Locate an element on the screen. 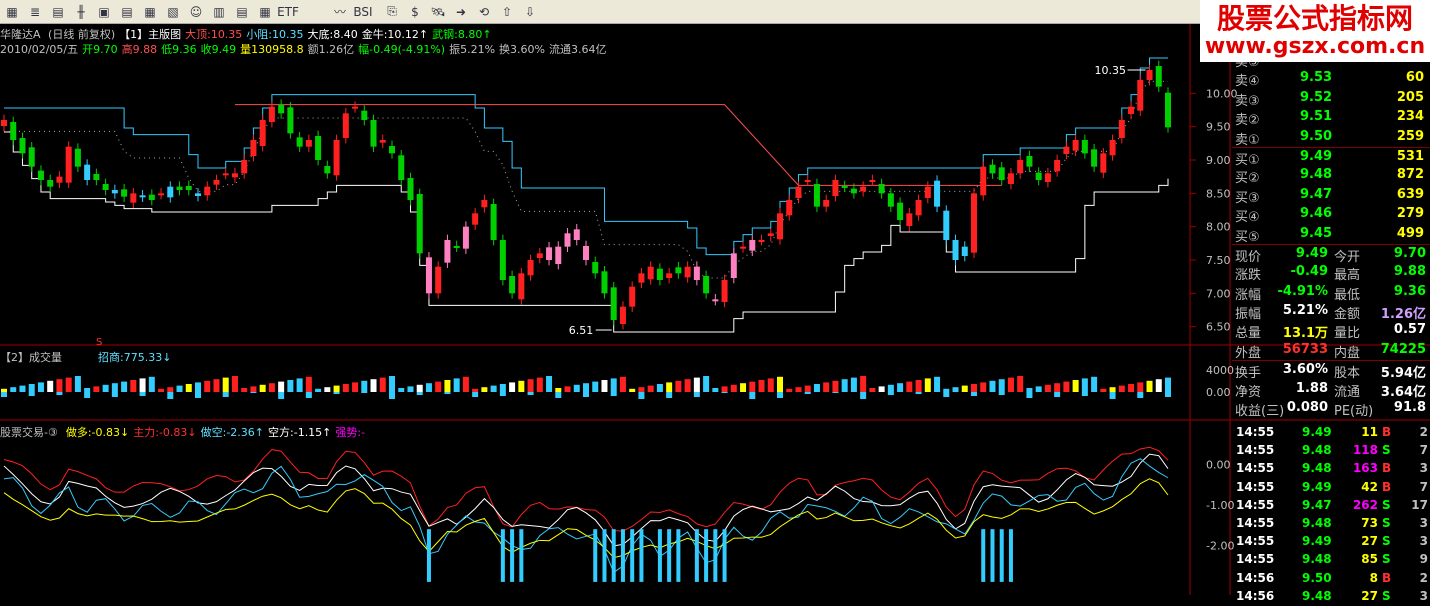 This screenshot has height=606, width=1430. stat-label: 股本 is located at coordinates (1347, 374).